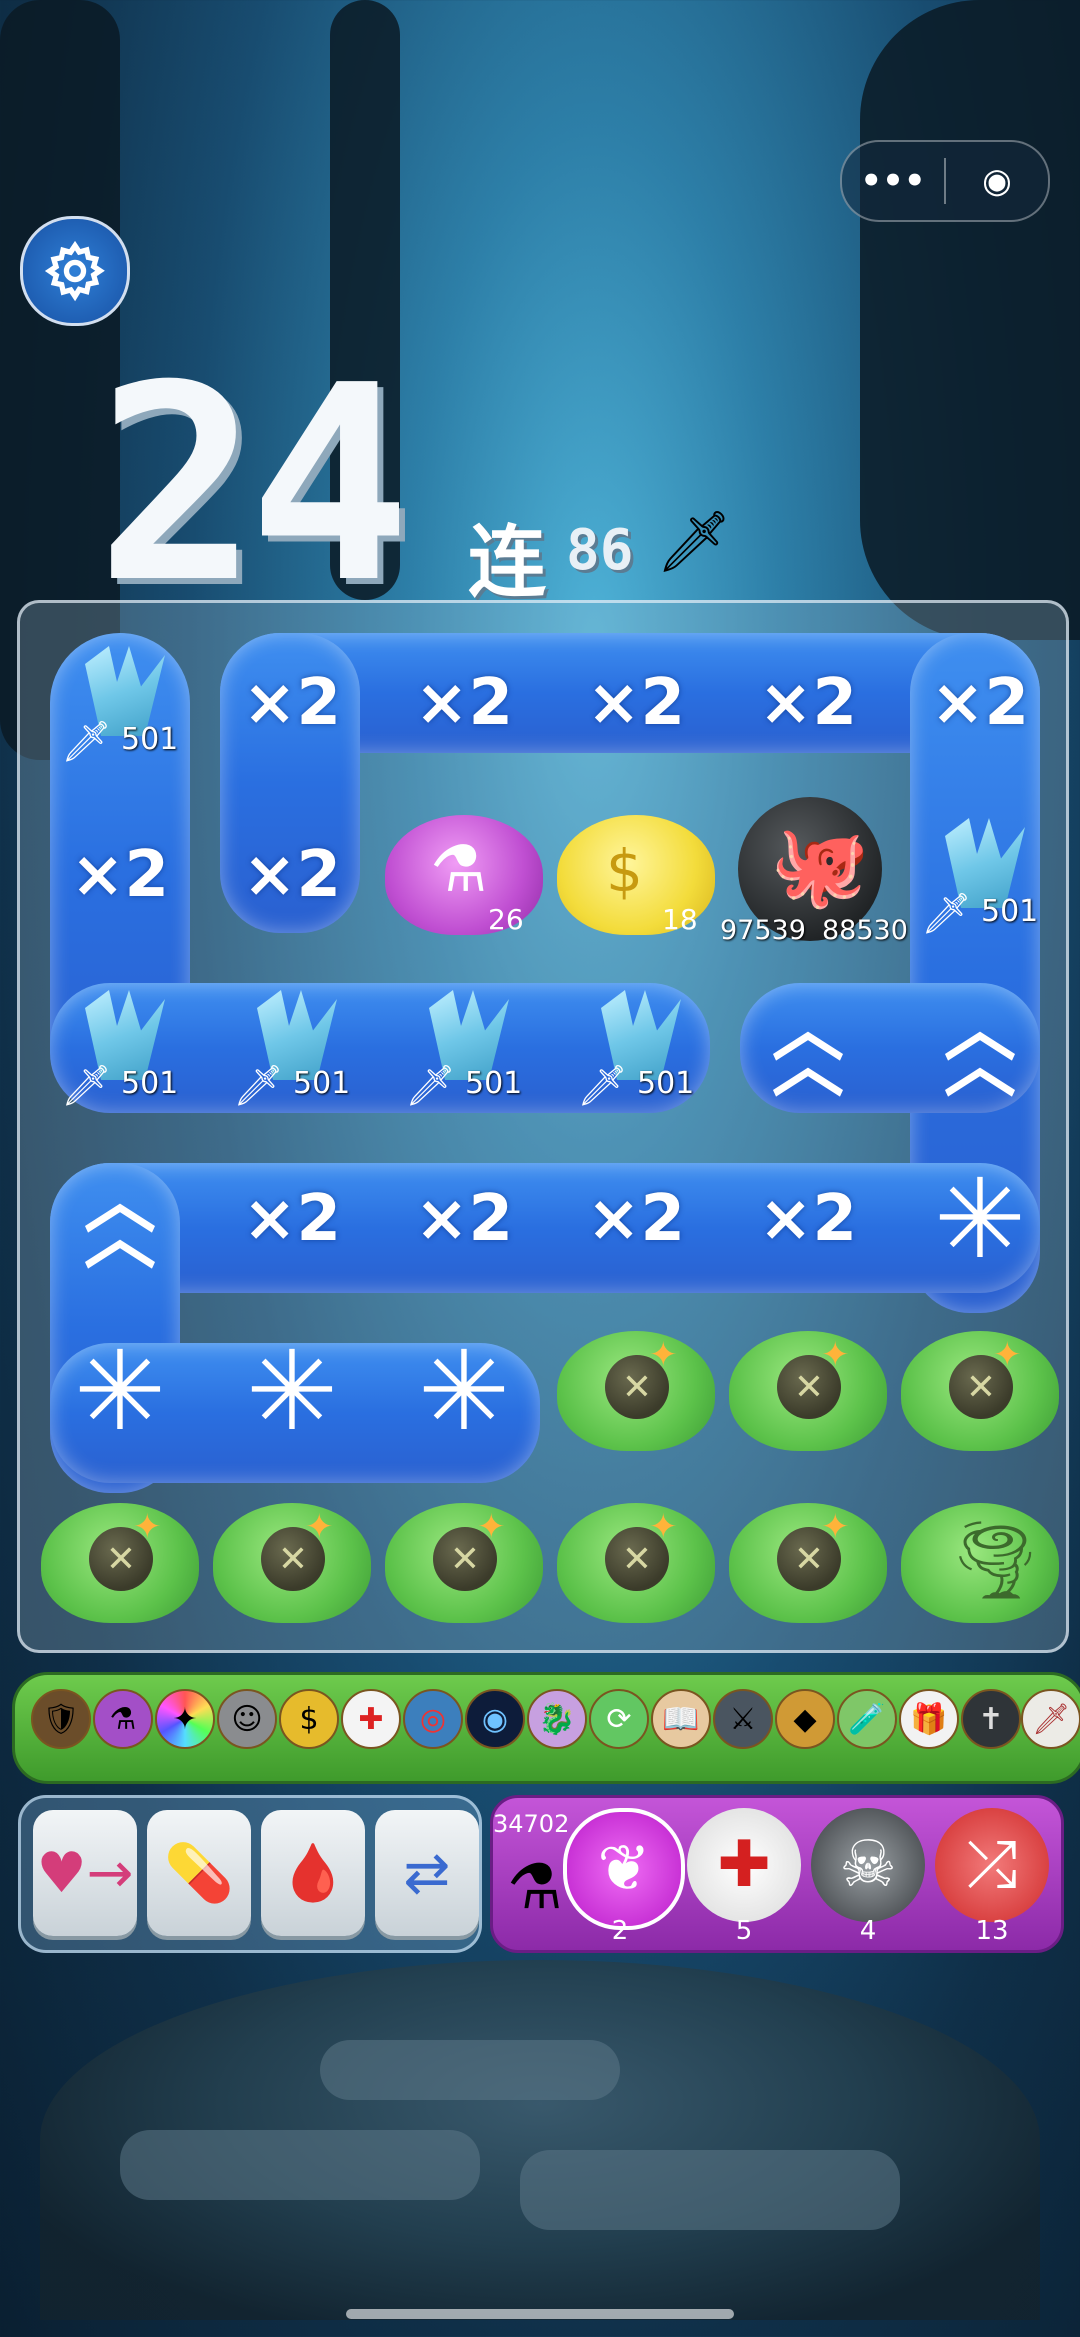  Describe the element at coordinates (75, 271) in the screenshot. I see `settings-button` at that location.